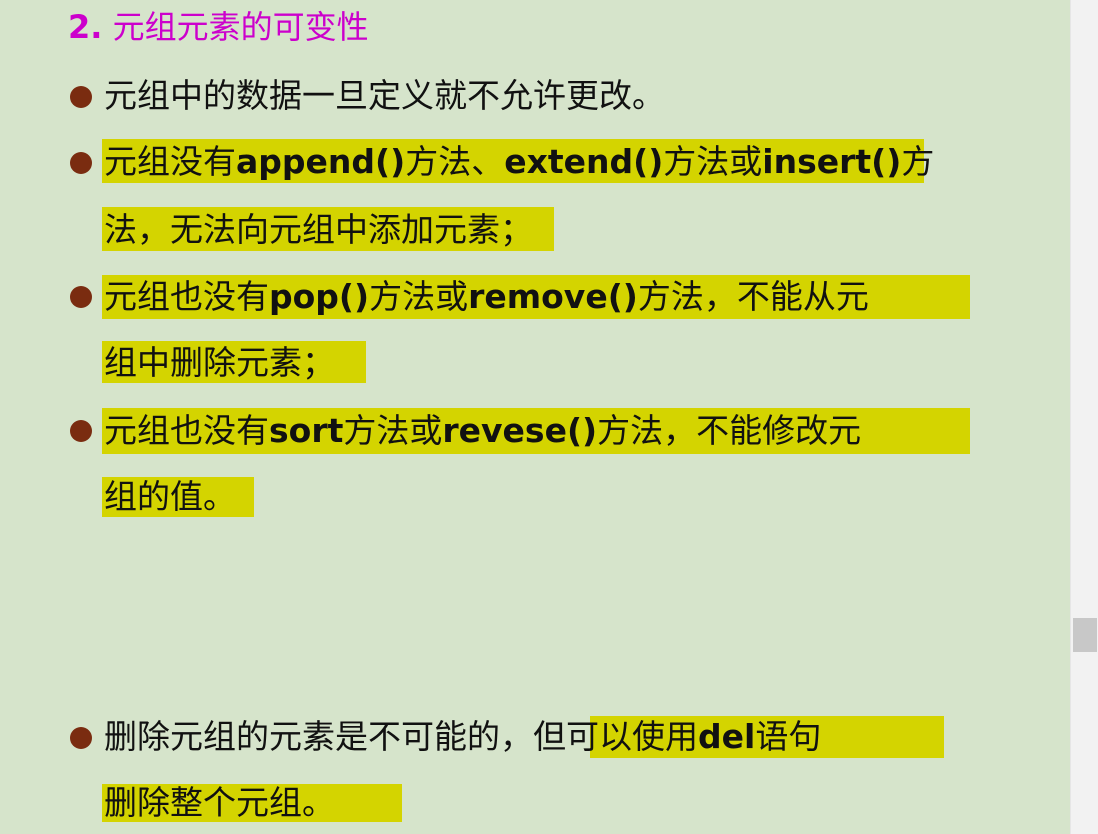 This screenshot has width=1098, height=834. Describe the element at coordinates (384, 95) in the screenshot. I see `bullet-1-line-1: 元组中的数据一旦定义就不允许更改。` at that location.